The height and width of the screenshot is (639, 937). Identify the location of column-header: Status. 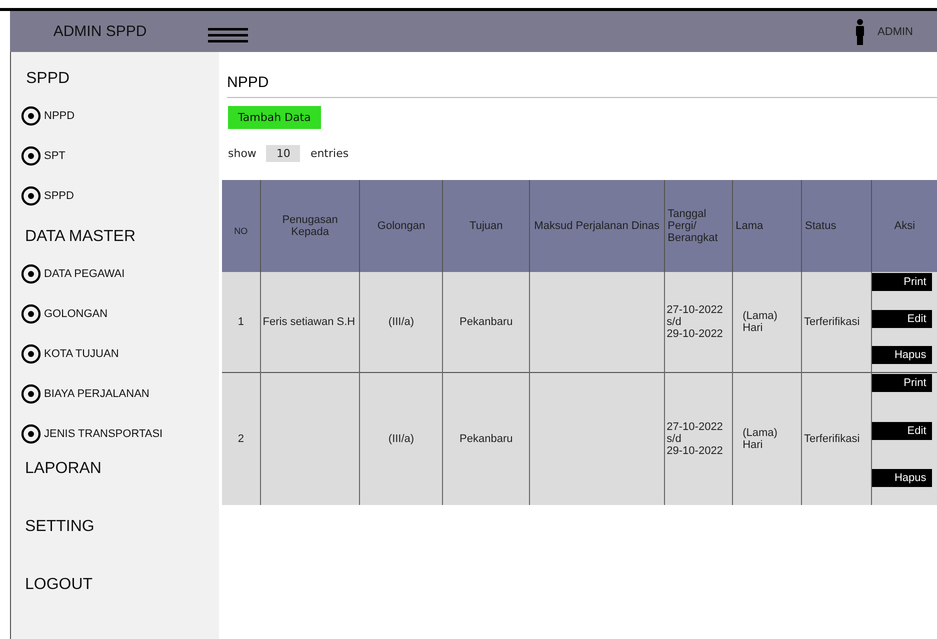
(837, 226).